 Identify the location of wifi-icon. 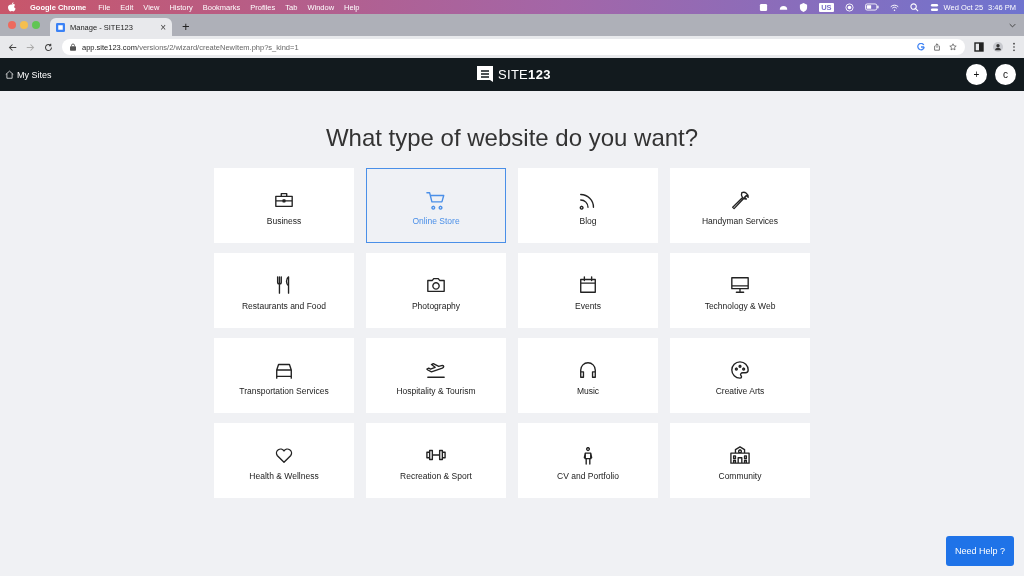
(894, 7).